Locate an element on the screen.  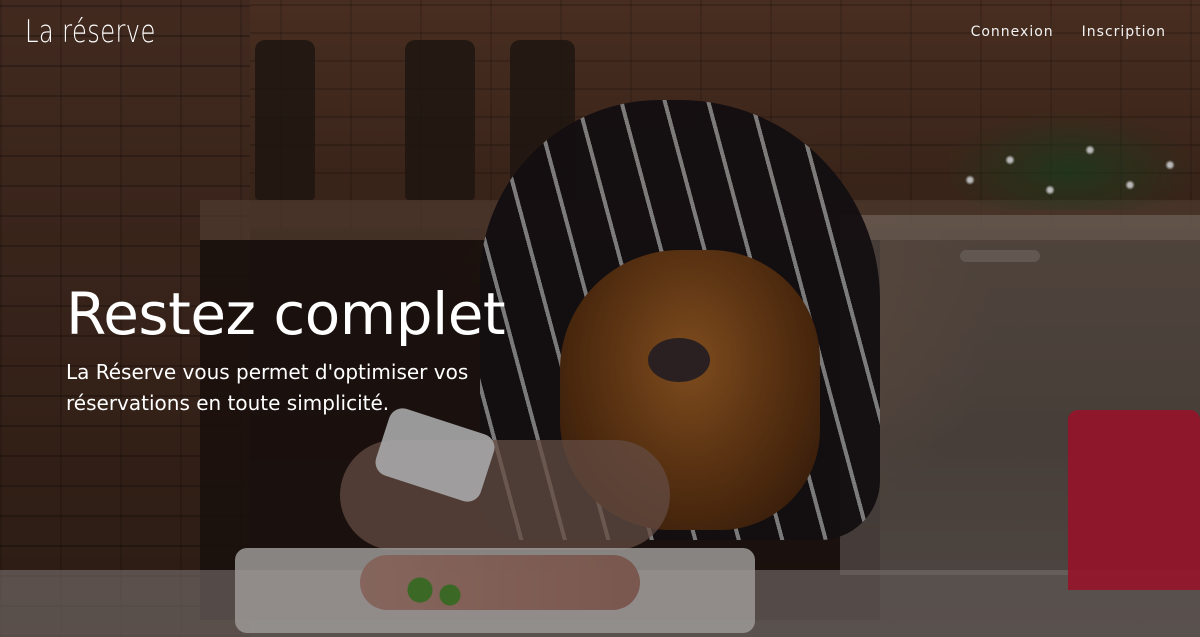
top-navigation: La réserve Connexion Inscription is located at coordinates (600, 35).